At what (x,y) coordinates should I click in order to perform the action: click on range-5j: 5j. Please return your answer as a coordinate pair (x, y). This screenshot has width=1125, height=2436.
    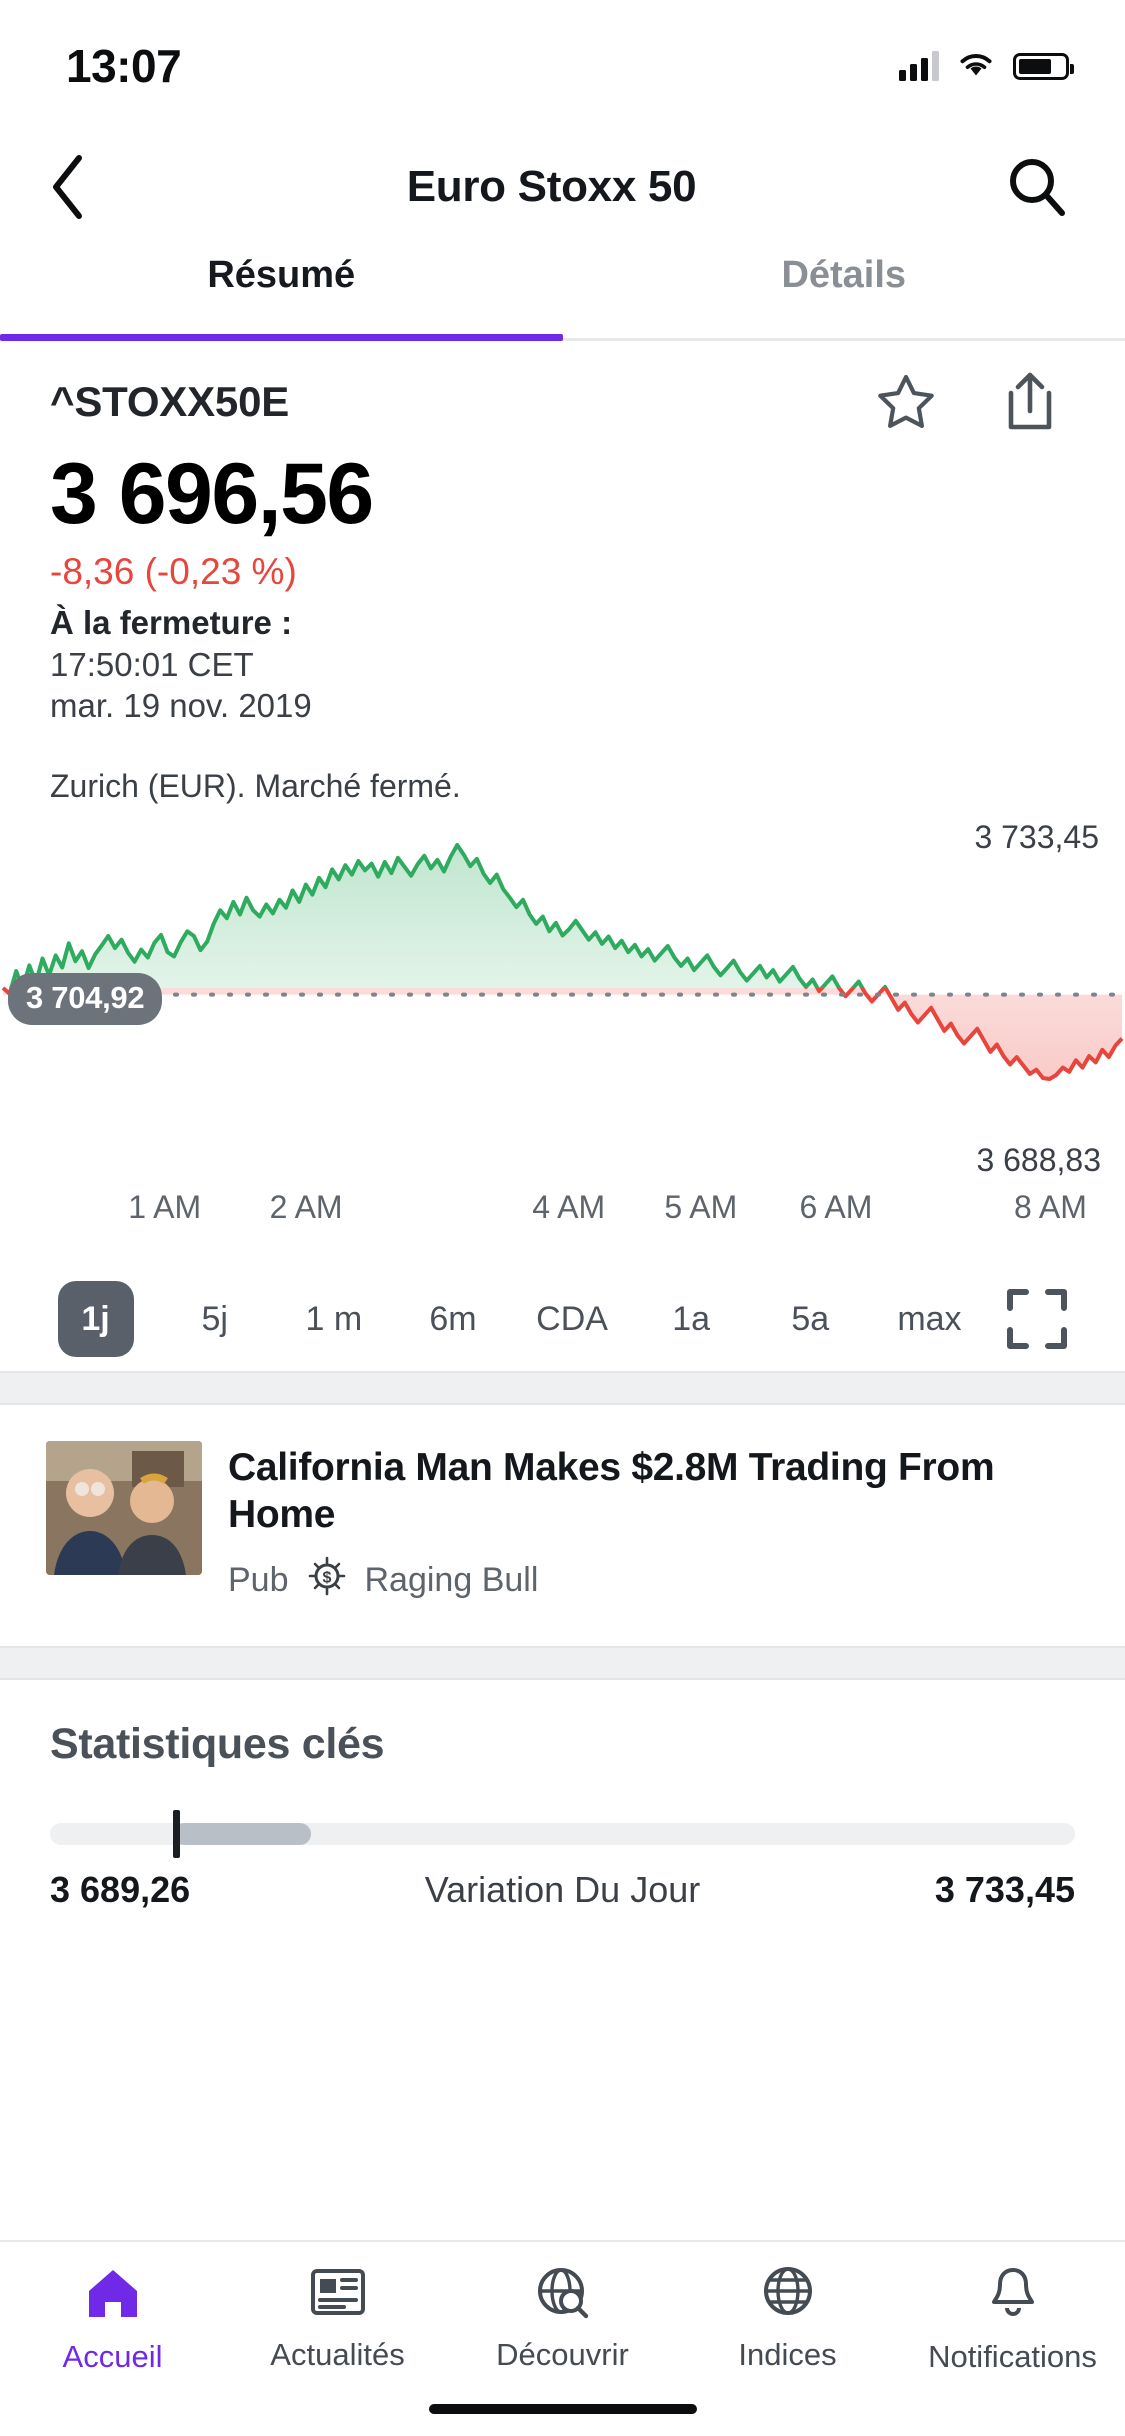
    Looking at the image, I should click on (214, 1319).